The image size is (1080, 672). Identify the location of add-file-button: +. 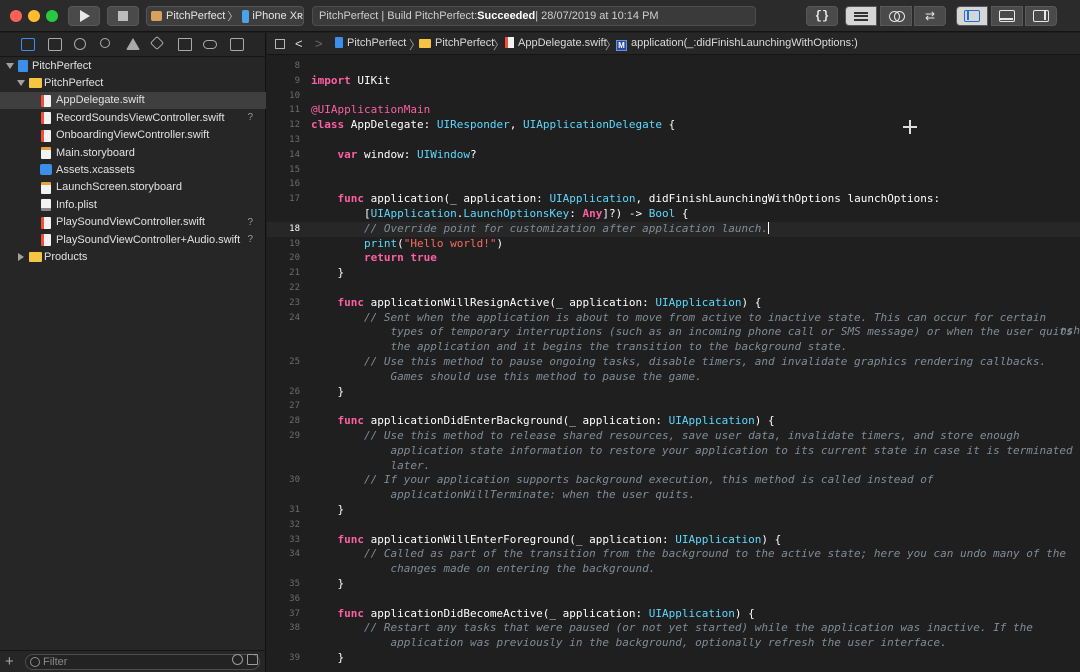
(9, 661).